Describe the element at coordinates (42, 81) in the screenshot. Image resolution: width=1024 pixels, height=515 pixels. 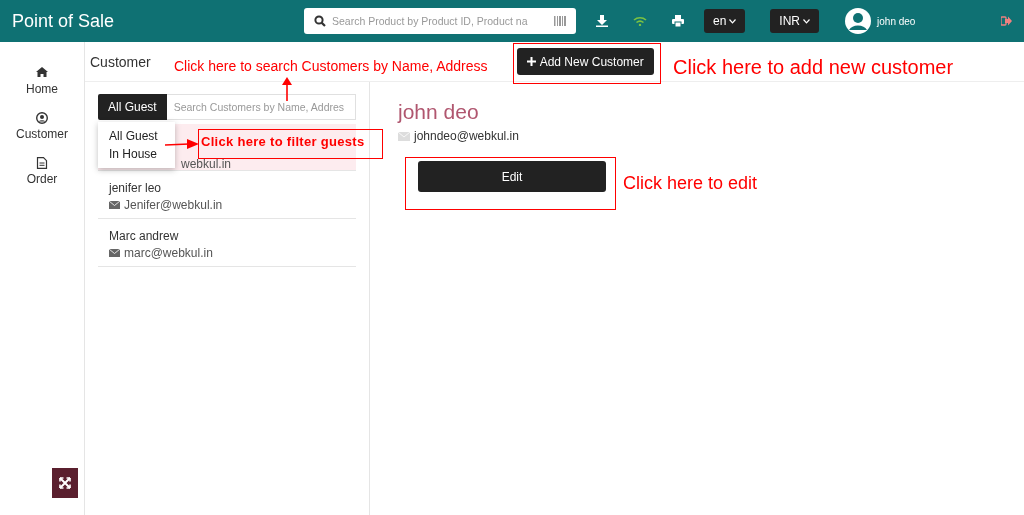
I see `sidebar-item: Home` at that location.